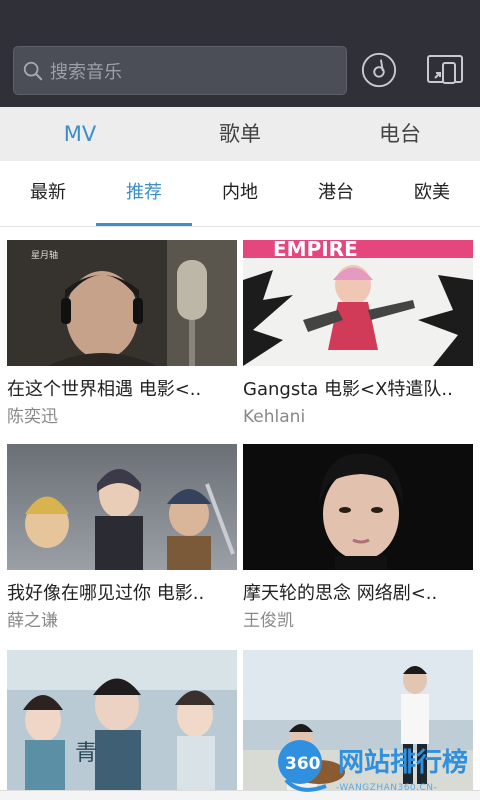 Image resolution: width=480 pixels, height=800 pixels. Describe the element at coordinates (315, 250) in the screenshot. I see `thumbnail-caption: EMPIRE` at that location.